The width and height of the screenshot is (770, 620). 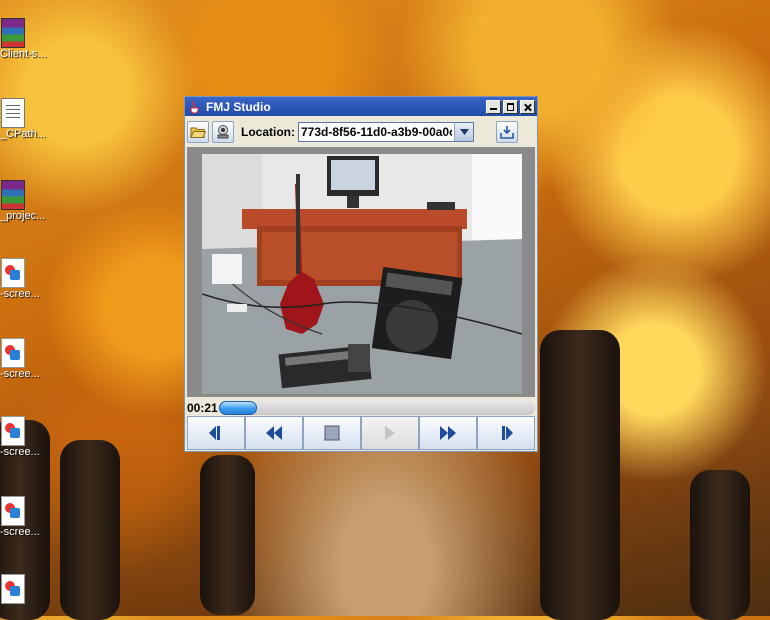 I want to click on text-file-icon, so click(x=13, y=113).